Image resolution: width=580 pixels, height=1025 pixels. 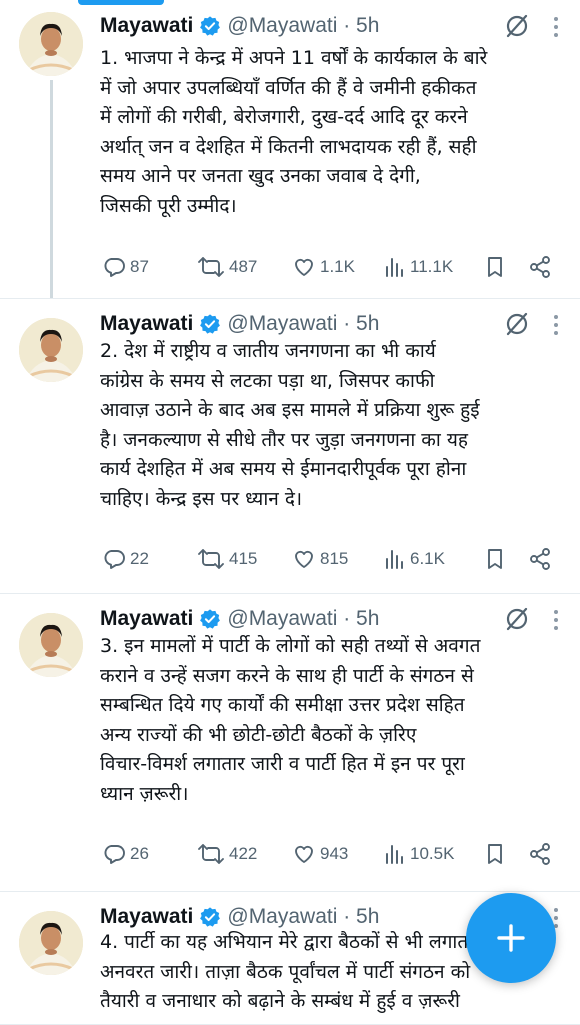 I want to click on like-count: 943, so click(x=334, y=853).